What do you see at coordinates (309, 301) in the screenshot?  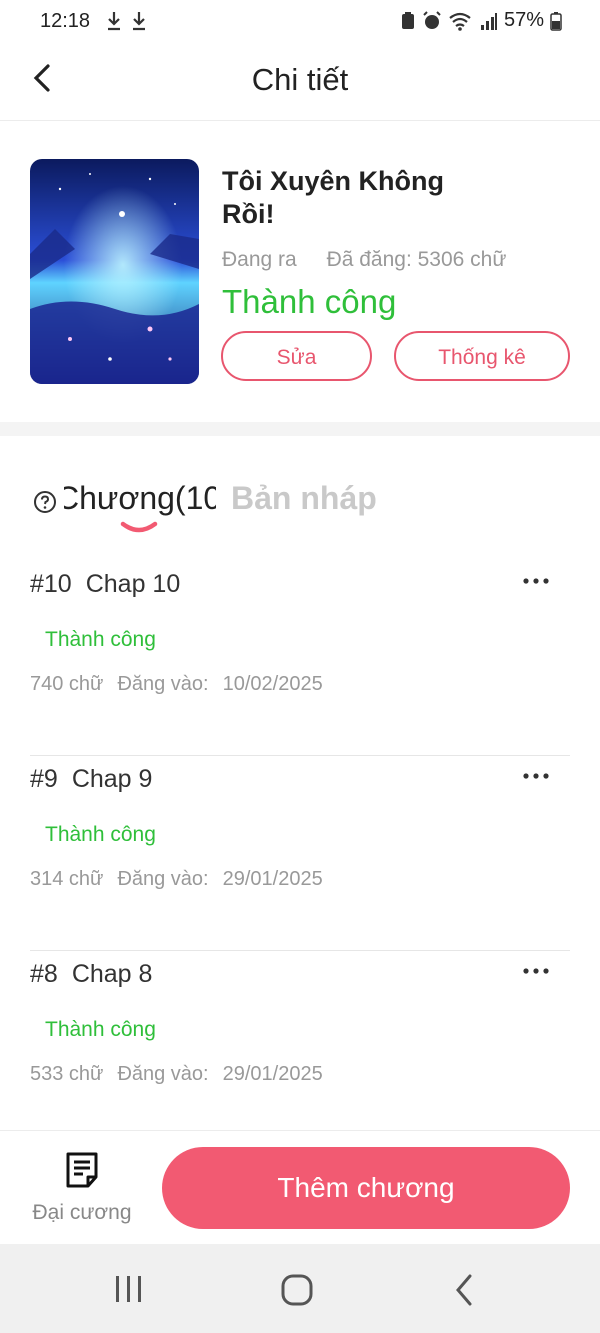 I see `book-status: Thành công` at bounding box center [309, 301].